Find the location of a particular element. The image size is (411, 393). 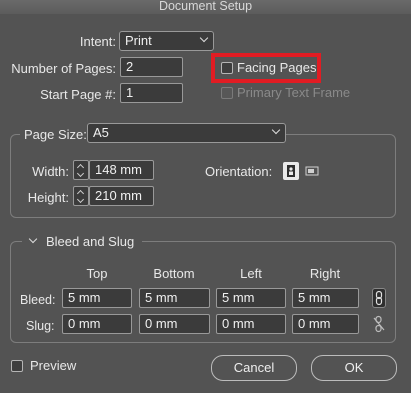

height-stepper is located at coordinates (81, 196).